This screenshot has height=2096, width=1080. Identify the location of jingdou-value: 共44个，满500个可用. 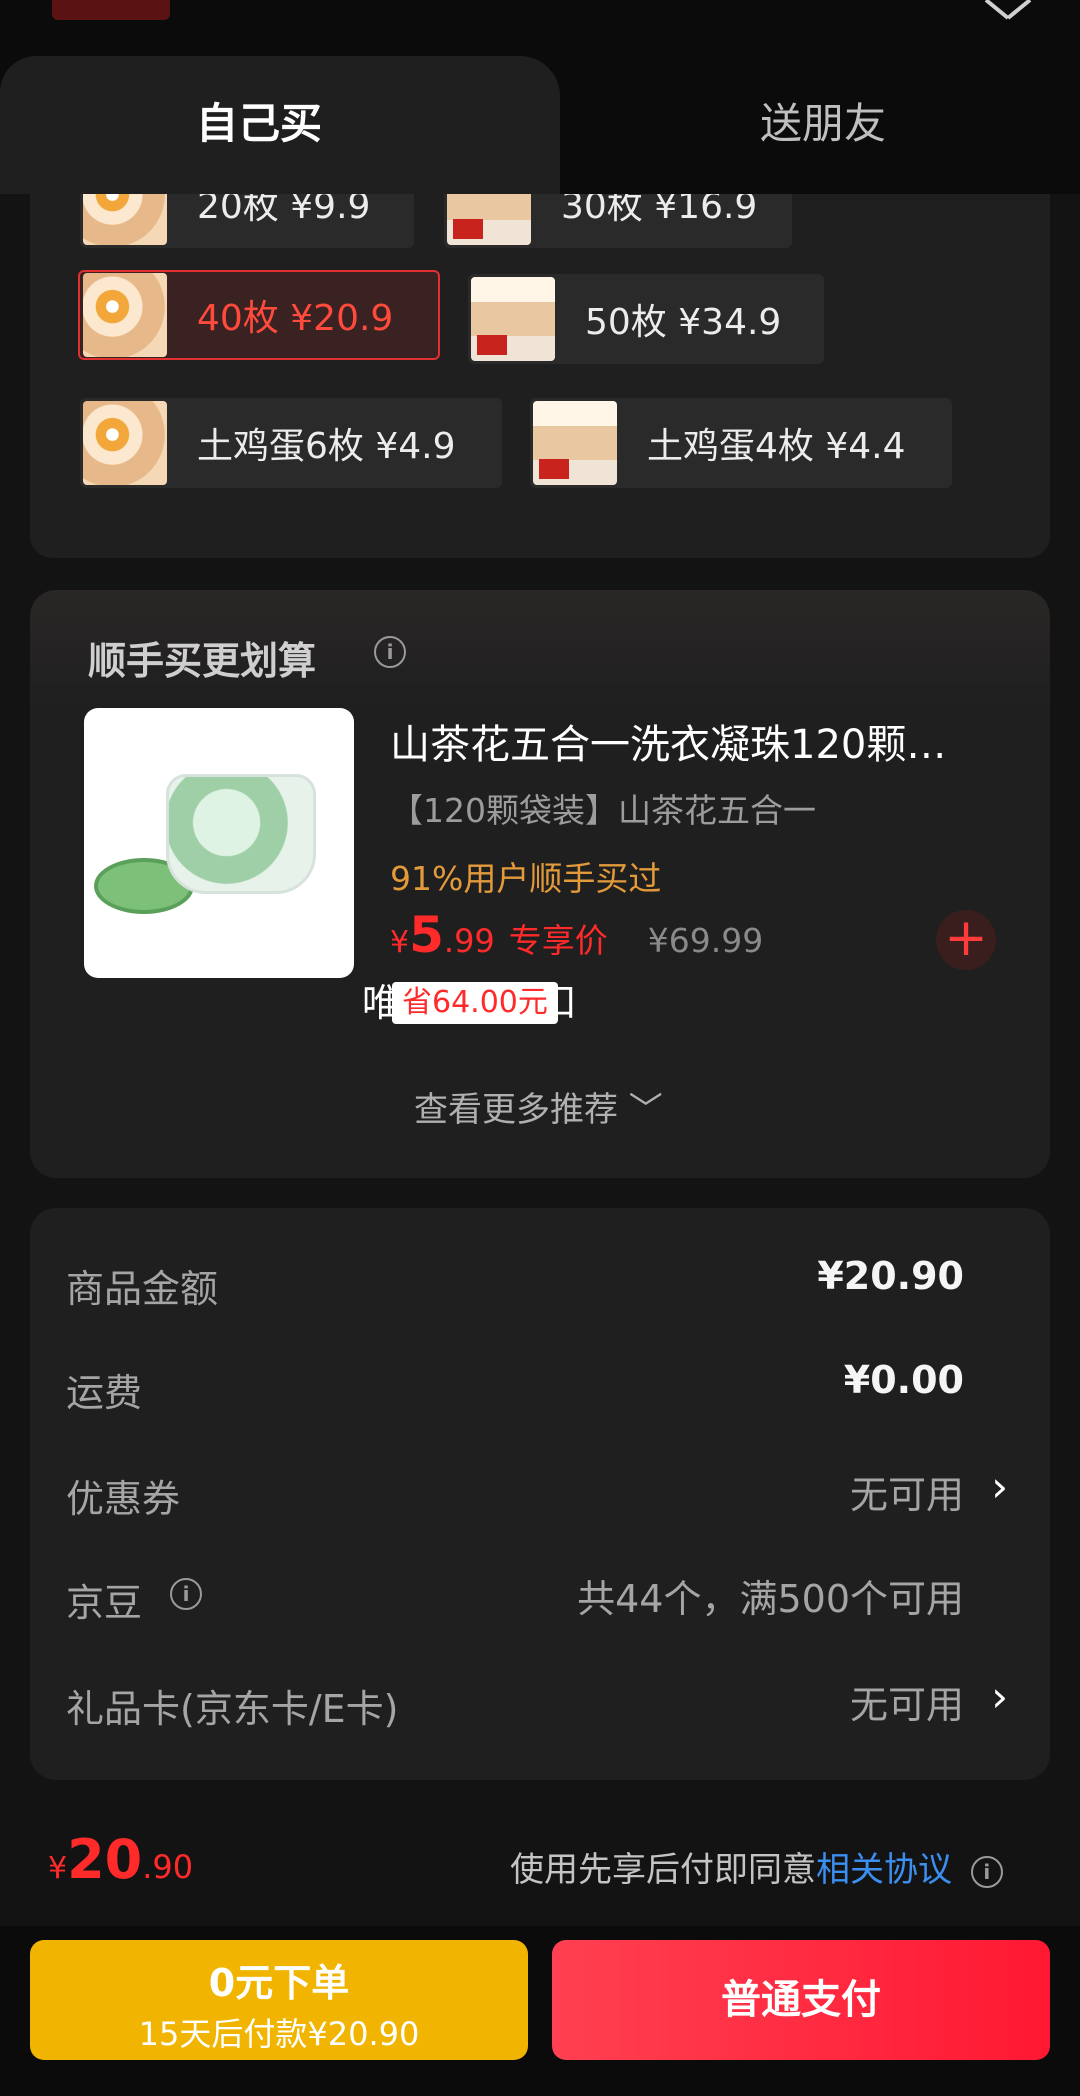
(770, 1599).